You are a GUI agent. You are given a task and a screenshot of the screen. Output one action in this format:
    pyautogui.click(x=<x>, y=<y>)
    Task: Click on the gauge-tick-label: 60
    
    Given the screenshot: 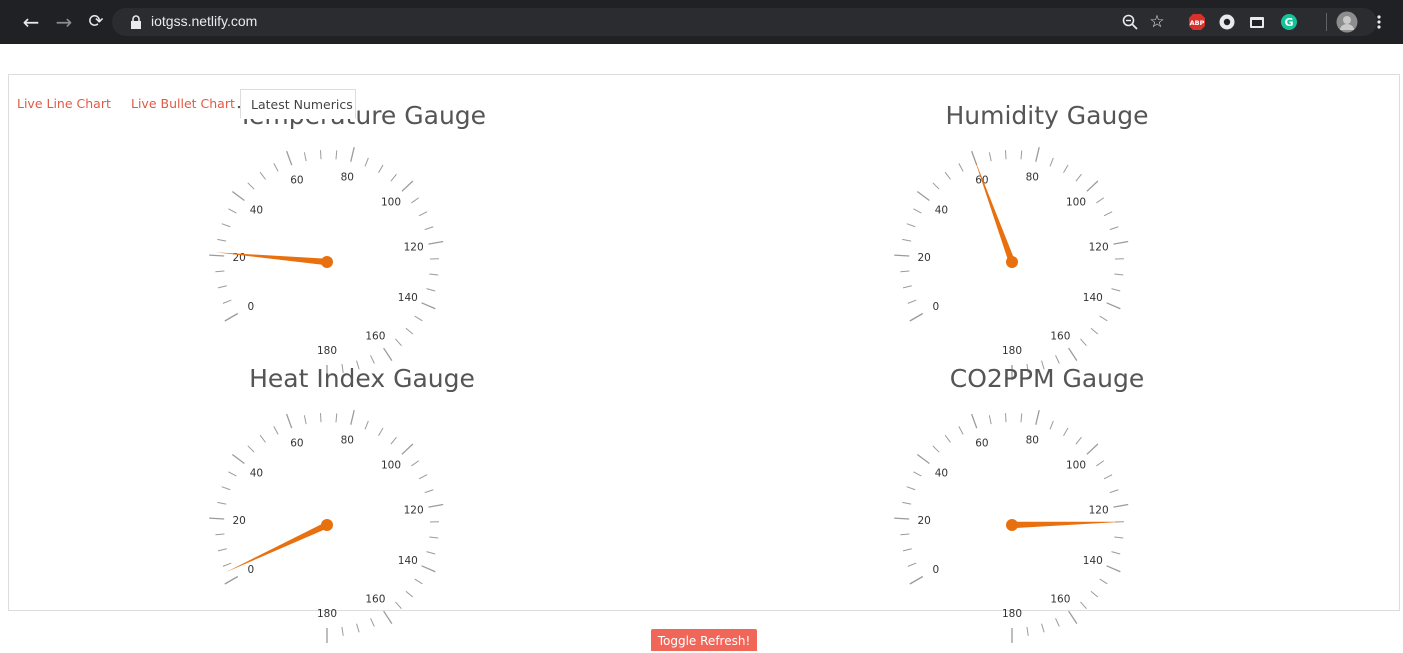 What is the action you would take?
    pyautogui.click(x=981, y=443)
    